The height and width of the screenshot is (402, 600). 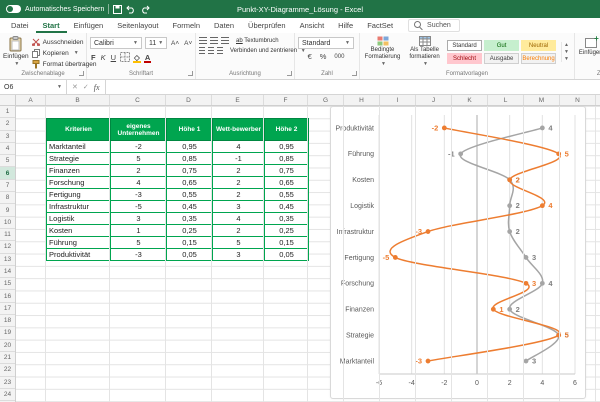 What do you see at coordinates (78, 170) in the screenshot?
I see `table-cell: Finanzen` at bounding box center [78, 170].